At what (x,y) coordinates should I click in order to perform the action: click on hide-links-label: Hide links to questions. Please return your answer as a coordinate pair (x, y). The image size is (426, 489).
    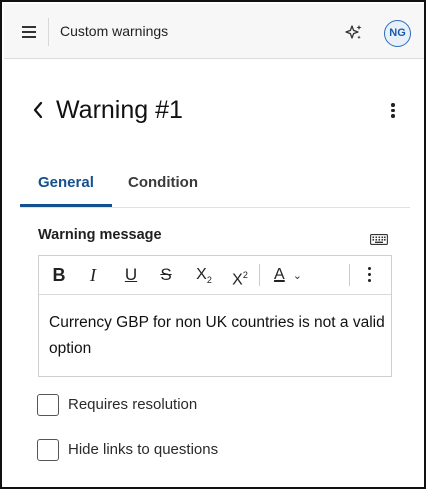
    Looking at the image, I should click on (143, 449).